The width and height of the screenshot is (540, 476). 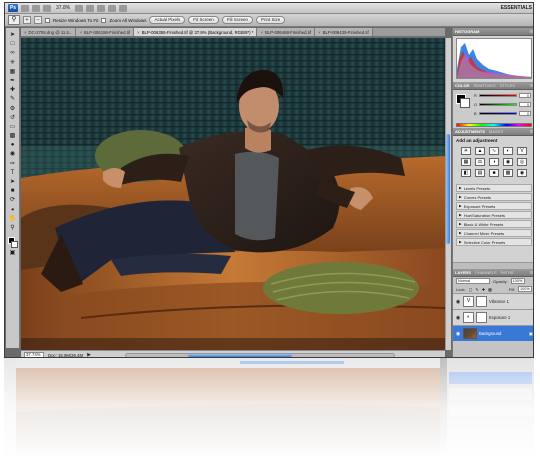 I want to click on zoom-in-icon: +, so click(x=27, y=20).